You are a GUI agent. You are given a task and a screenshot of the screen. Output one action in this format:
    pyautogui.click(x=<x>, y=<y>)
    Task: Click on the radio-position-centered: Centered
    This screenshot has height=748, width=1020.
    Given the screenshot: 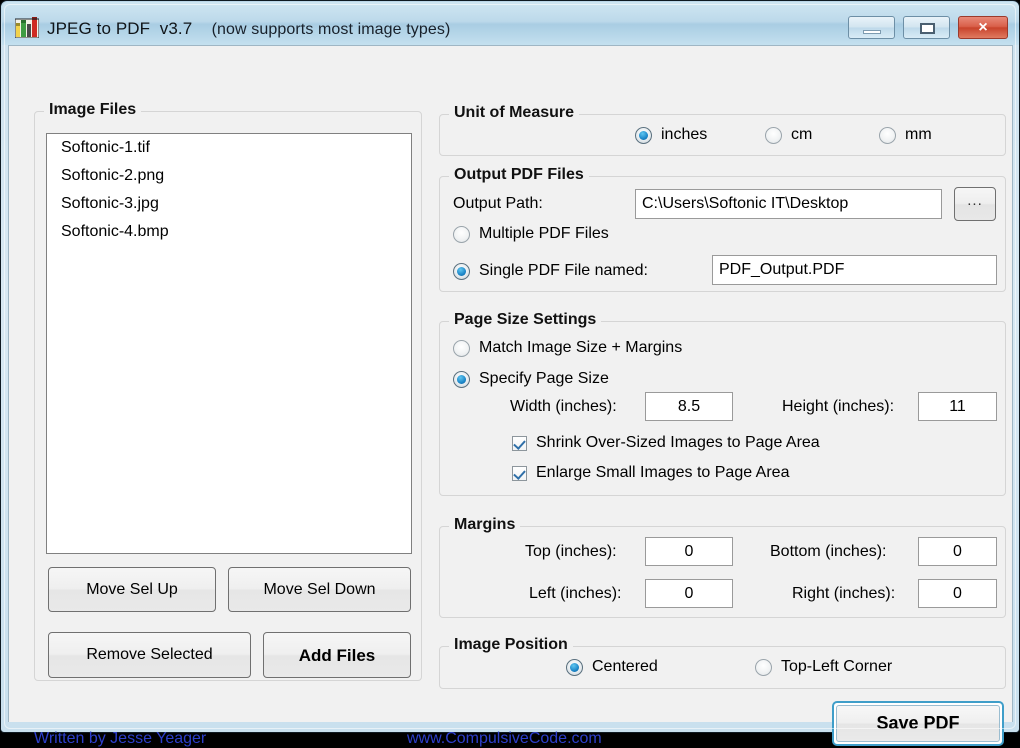 What is the action you would take?
    pyautogui.click(x=612, y=667)
    